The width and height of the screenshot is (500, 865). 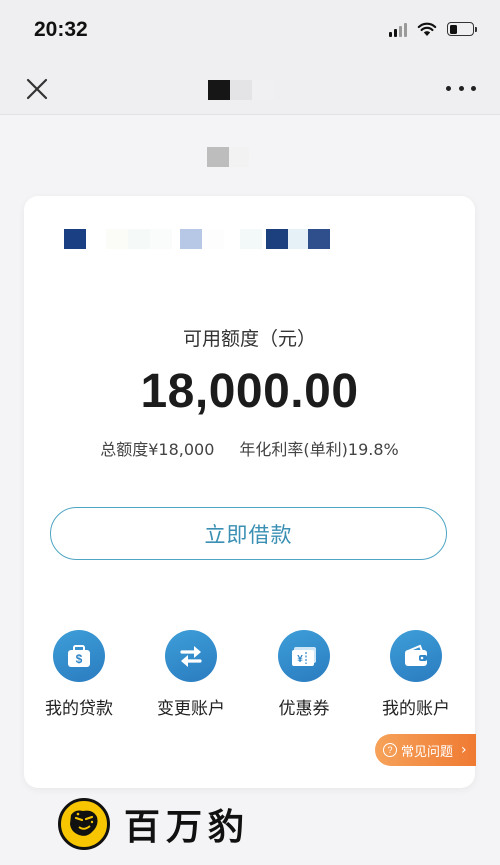 What do you see at coordinates (191, 709) in the screenshot?
I see `change-account-label: 变更账户` at bounding box center [191, 709].